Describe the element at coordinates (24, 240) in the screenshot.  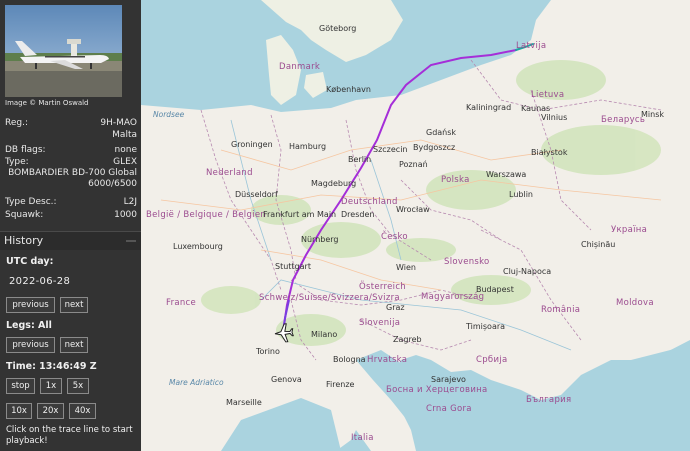
I see `history-title: History` at that location.